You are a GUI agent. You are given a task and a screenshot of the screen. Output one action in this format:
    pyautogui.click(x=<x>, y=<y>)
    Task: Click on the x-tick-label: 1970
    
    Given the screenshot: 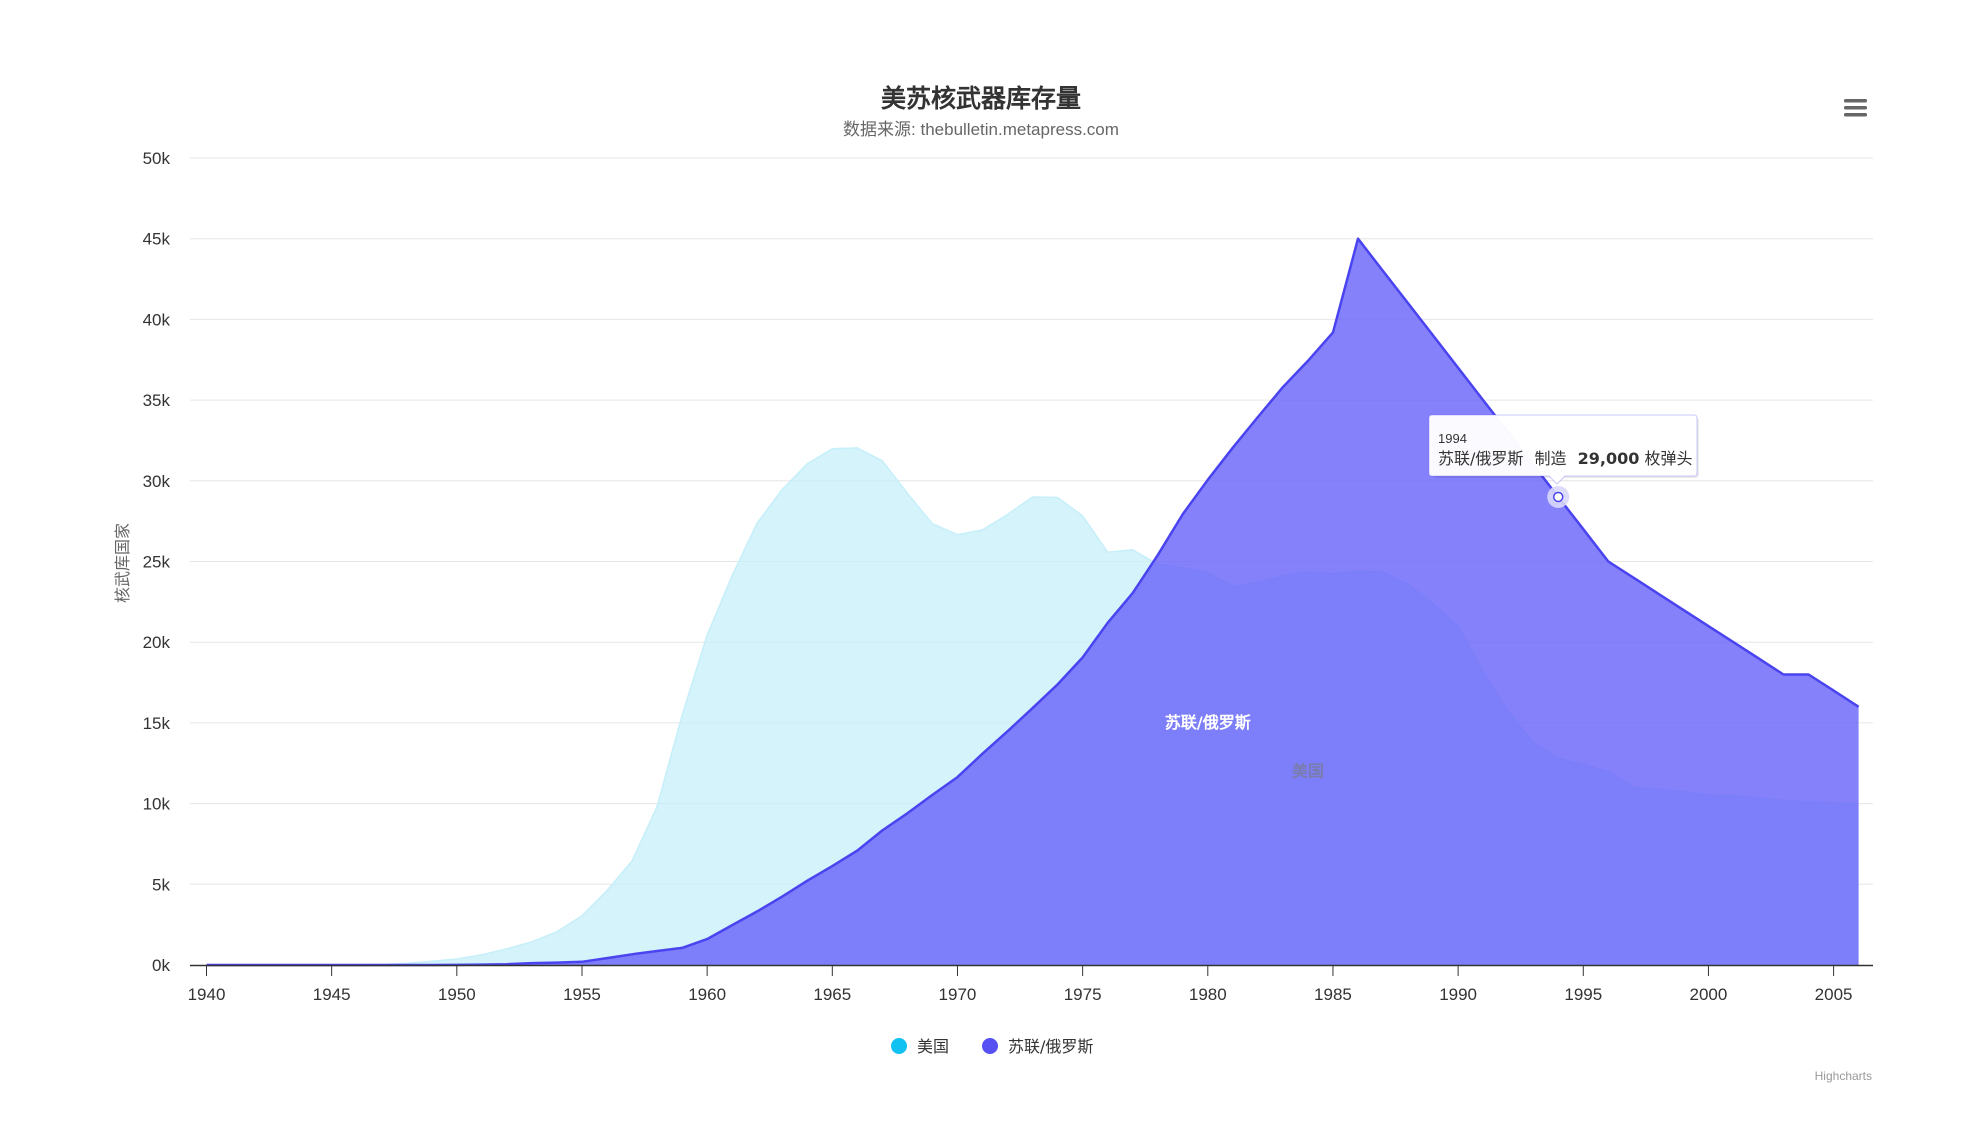 What is the action you would take?
    pyautogui.click(x=958, y=994)
    